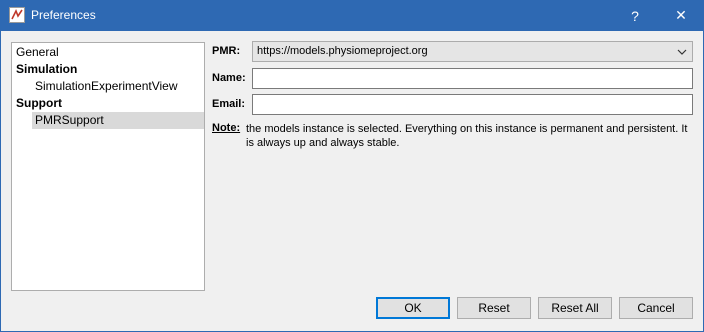 Image resolution: width=704 pixels, height=332 pixels. Describe the element at coordinates (656, 308) in the screenshot. I see `cancel-button: Cancel` at that location.